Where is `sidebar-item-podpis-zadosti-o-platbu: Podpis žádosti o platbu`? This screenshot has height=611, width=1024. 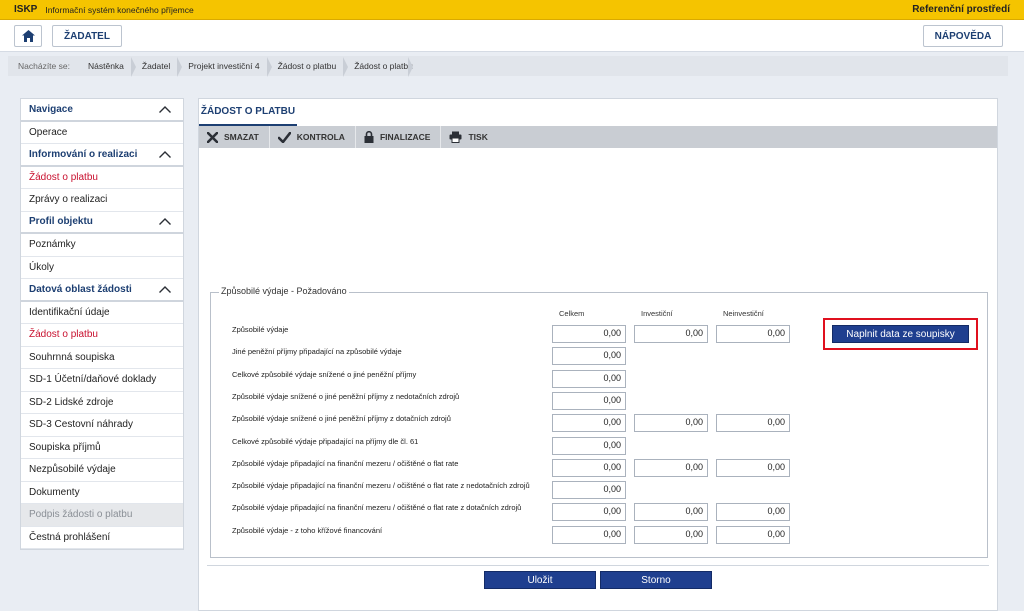
sidebar-item-podpis-zadosti-o-platbu: Podpis žádosti o platbu is located at coordinates (102, 515).